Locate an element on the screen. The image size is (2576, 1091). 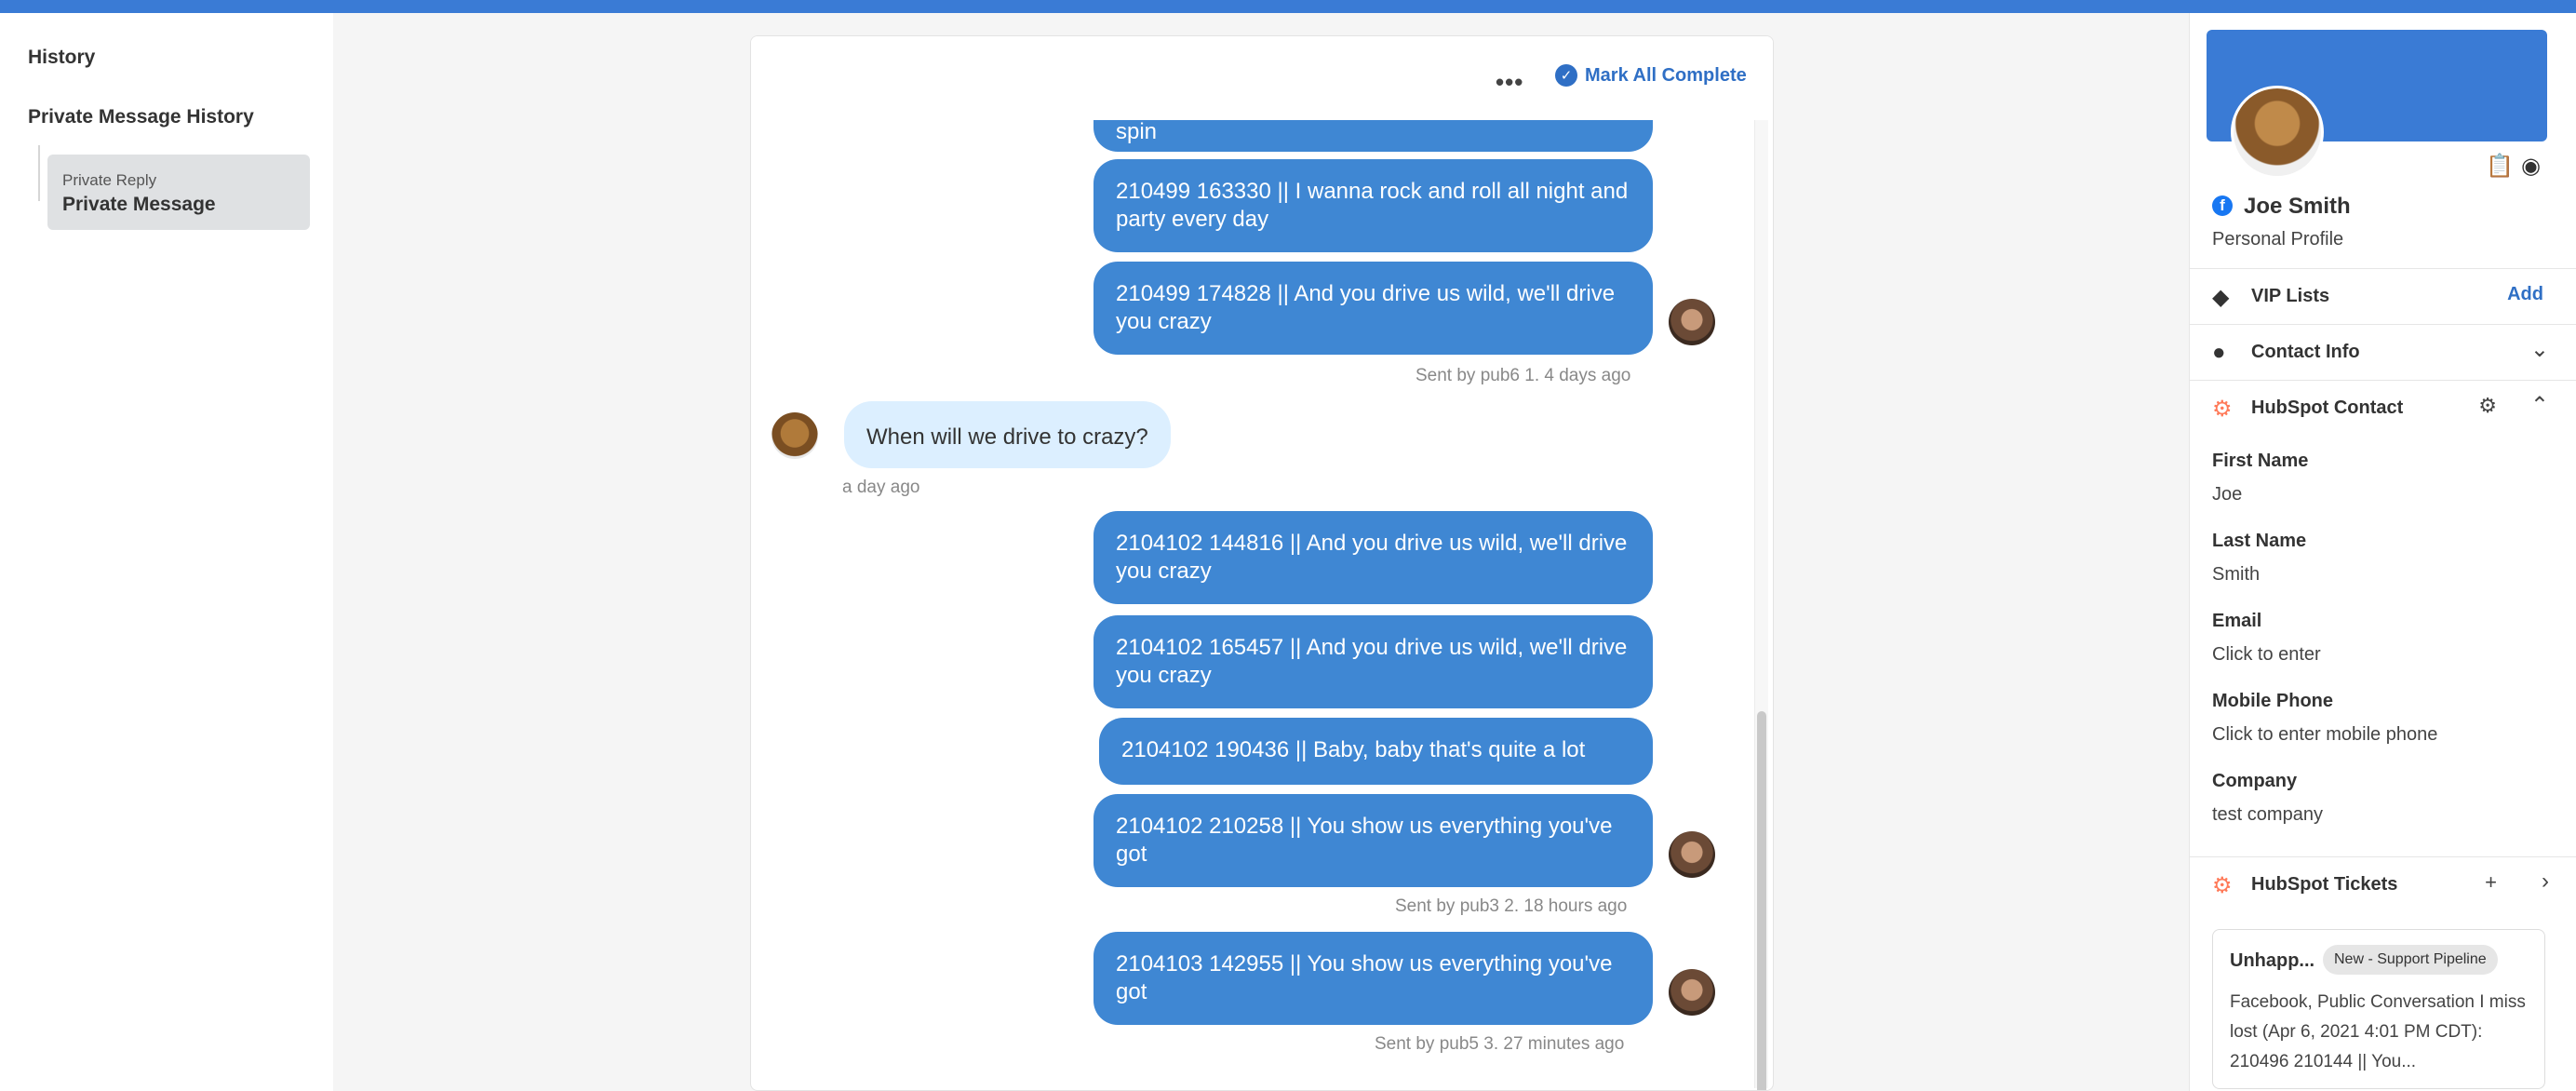
check-circle-icon: ✓ is located at coordinates (1566, 75).